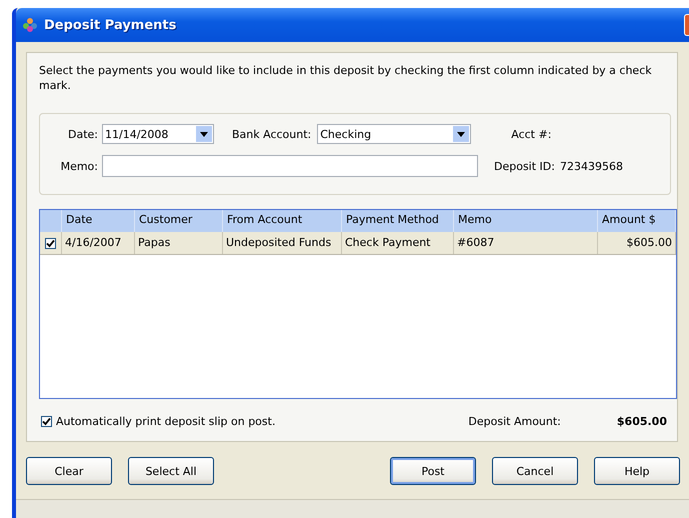 This screenshot has width=689, height=518. Describe the element at coordinates (514, 421) in the screenshot. I see `deposit-amount-label: Deposit Amount:` at that location.